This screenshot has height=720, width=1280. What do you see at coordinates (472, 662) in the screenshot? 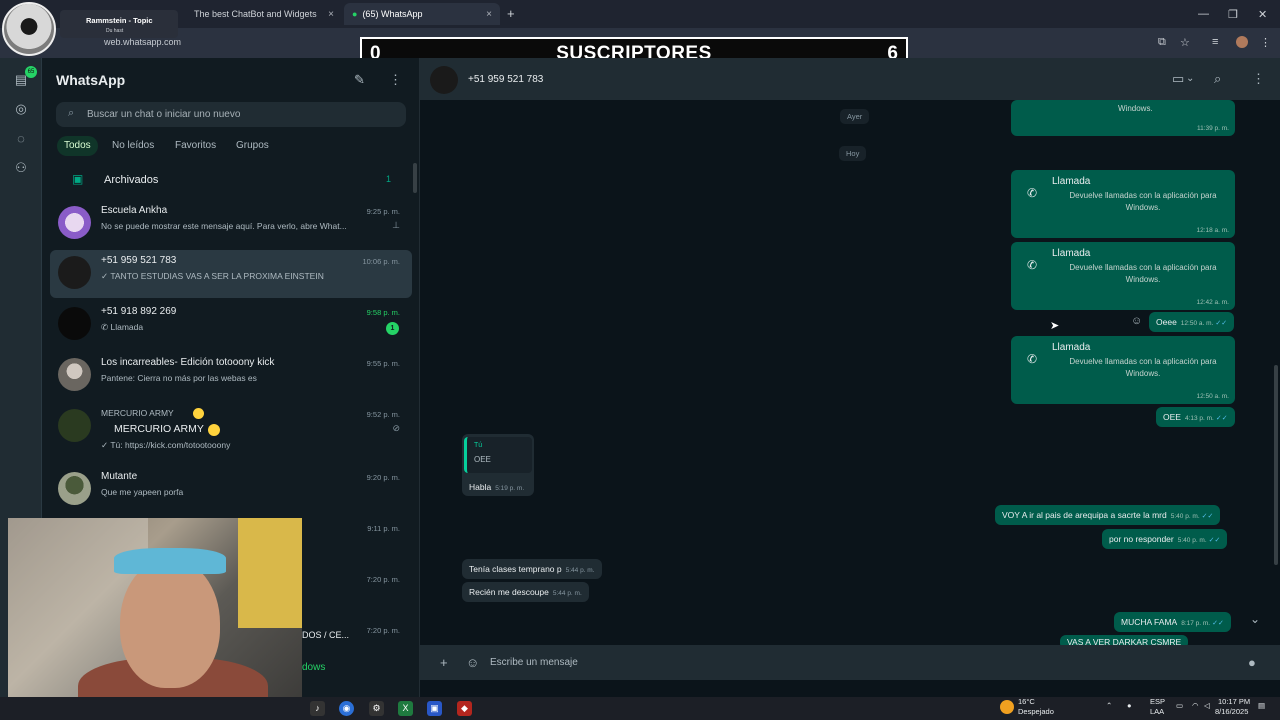
I see `emoji-icon: ☺` at bounding box center [472, 662].